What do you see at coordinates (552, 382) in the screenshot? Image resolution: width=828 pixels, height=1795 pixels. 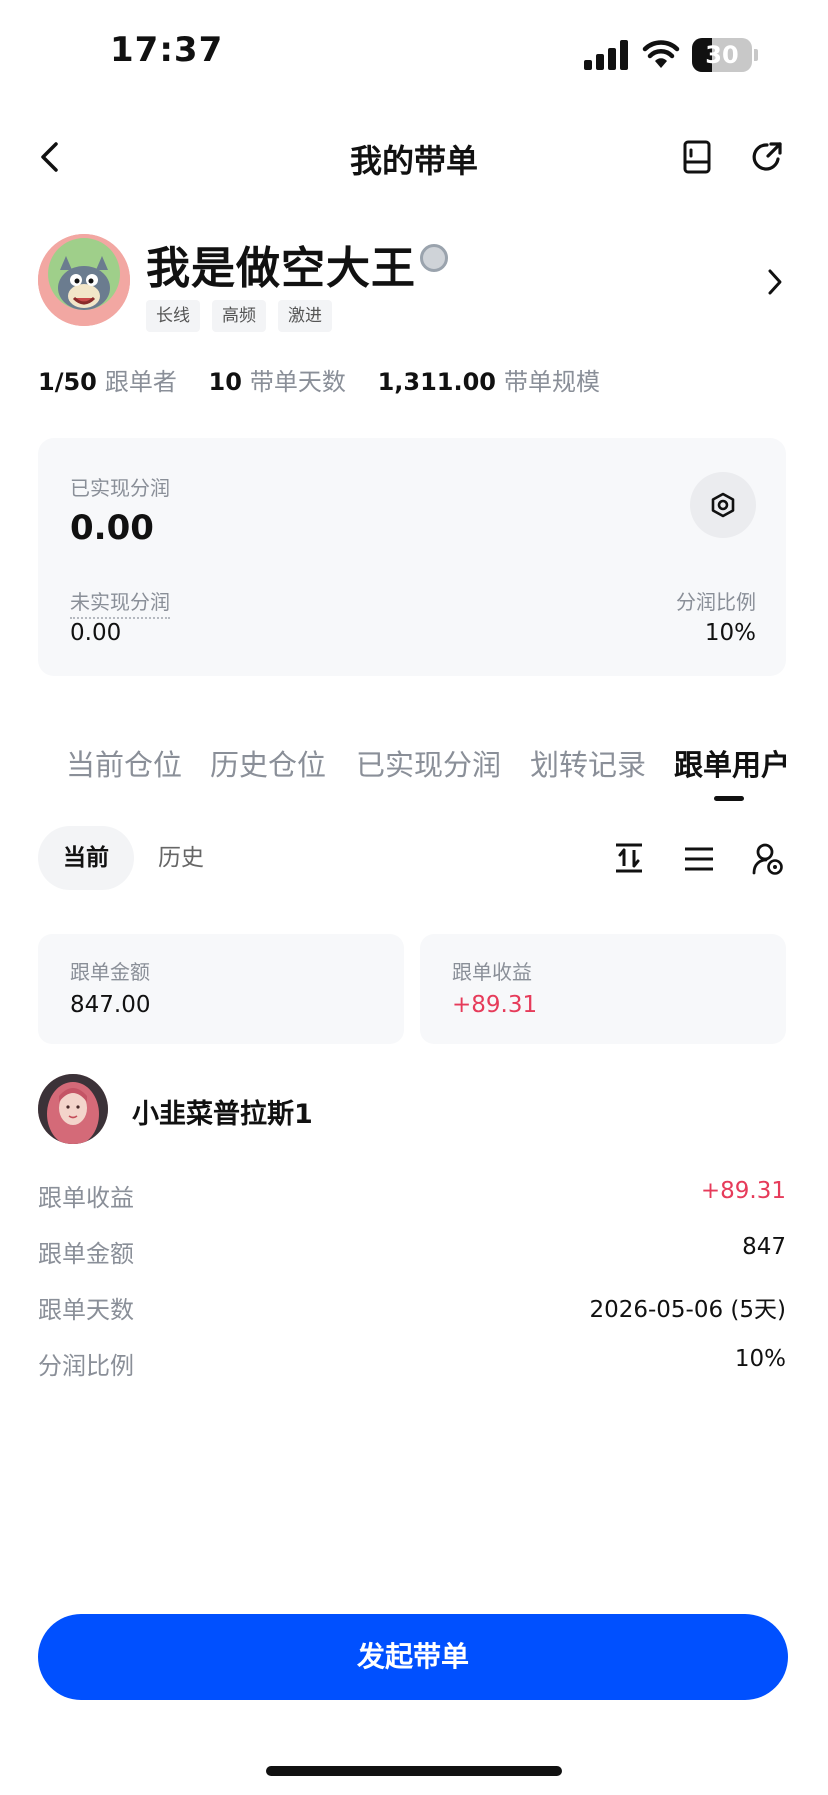 I see `lead-scale-label: 带单规模` at bounding box center [552, 382].